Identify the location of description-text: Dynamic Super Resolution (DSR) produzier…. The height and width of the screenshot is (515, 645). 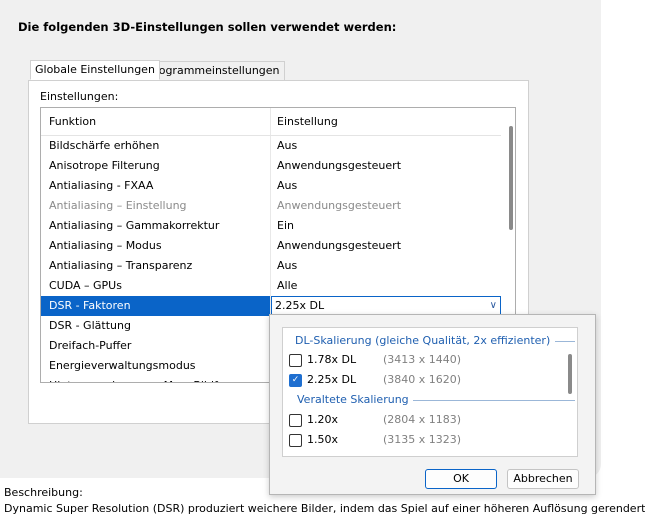
(324, 508).